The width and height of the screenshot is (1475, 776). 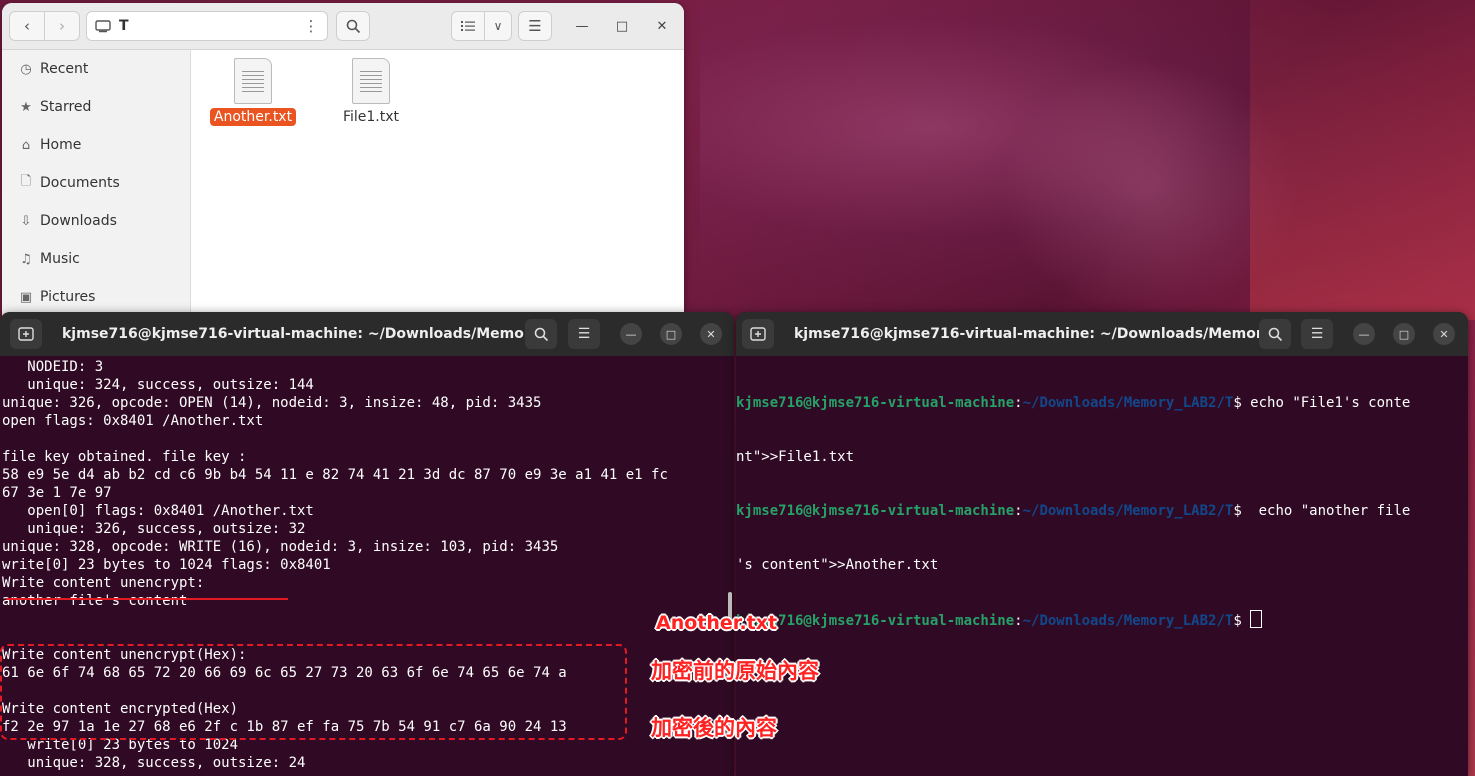 I want to click on terminal-cursor, so click(x=1256, y=619).